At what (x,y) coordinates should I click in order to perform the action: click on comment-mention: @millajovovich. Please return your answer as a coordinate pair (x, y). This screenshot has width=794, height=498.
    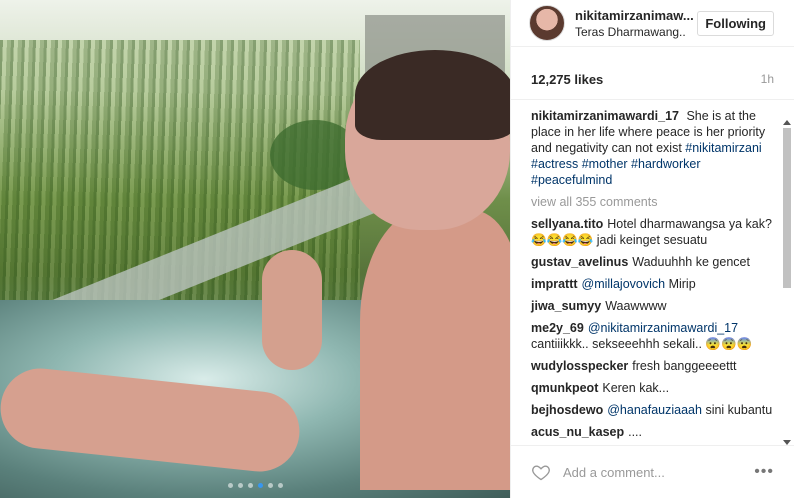
    Looking at the image, I should click on (624, 284).